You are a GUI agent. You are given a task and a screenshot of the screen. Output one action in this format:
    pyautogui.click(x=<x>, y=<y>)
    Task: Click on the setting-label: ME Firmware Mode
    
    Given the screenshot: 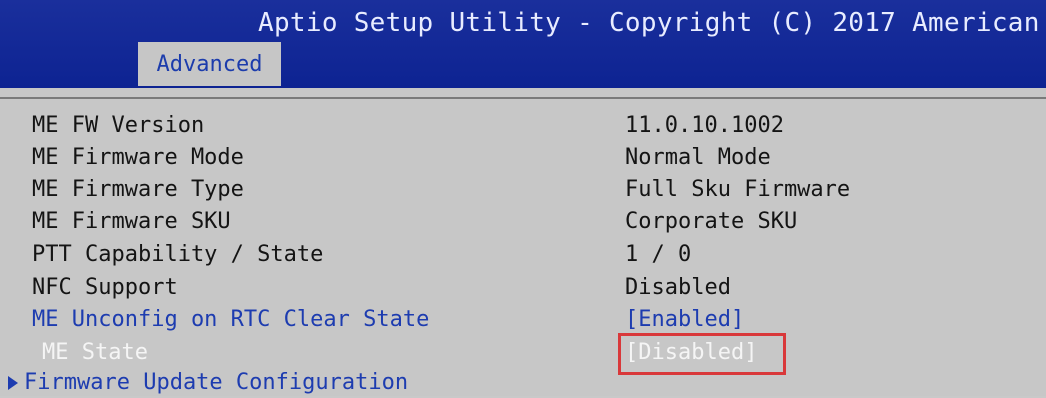 What is the action you would take?
    pyautogui.click(x=138, y=157)
    